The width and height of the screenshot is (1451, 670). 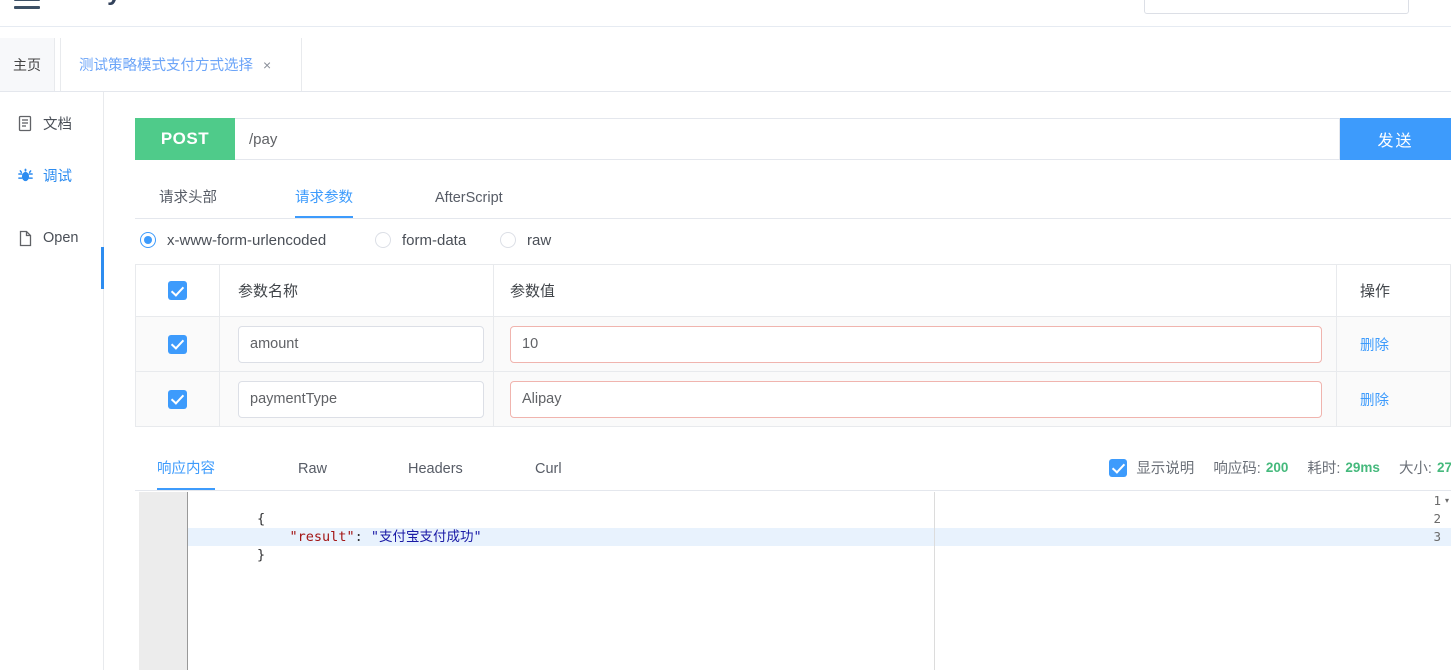 I want to click on send-button: 发送, so click(x=1395, y=139).